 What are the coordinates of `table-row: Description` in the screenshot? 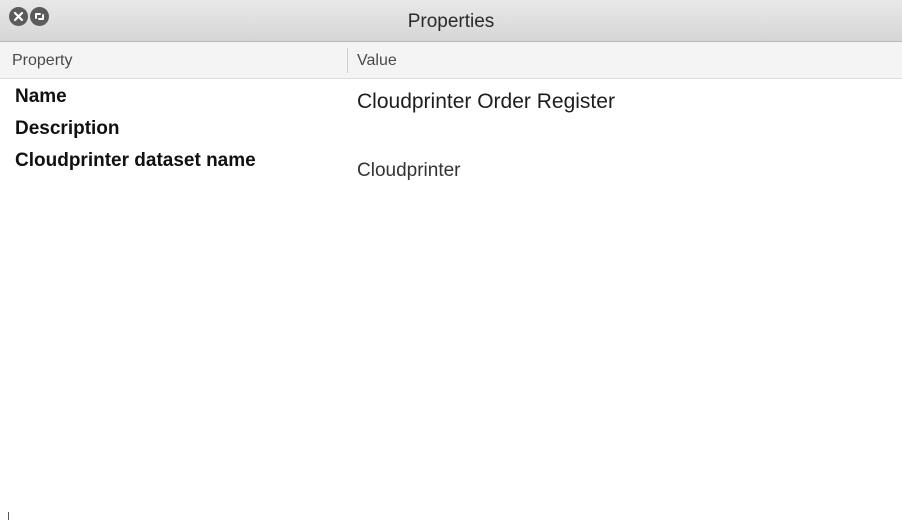 It's located at (451, 128).